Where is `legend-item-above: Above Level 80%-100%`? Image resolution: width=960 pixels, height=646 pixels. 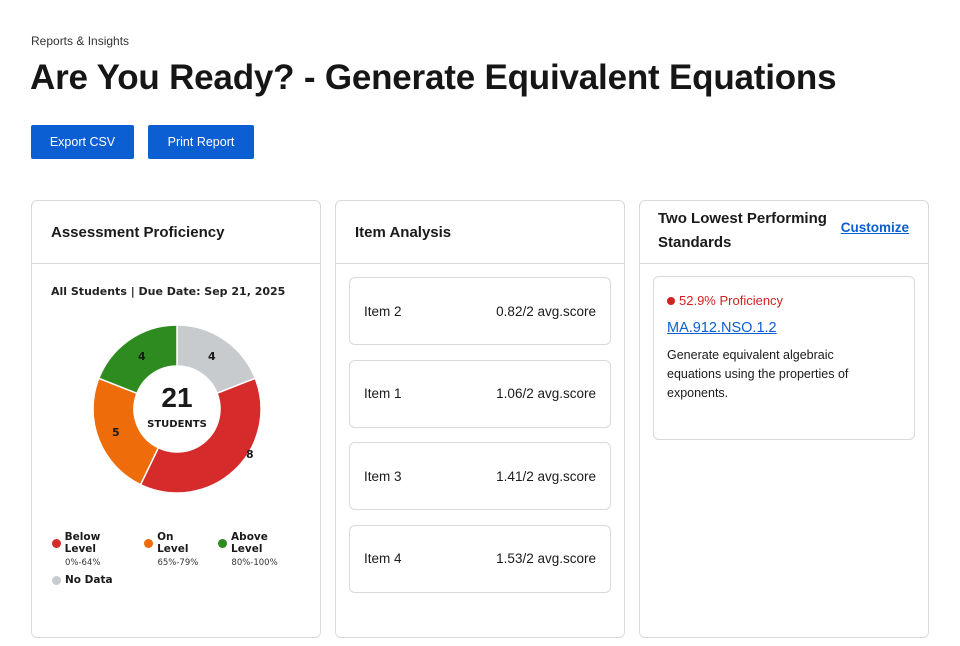
legend-item-above: Above Level 80%-100% is located at coordinates (259, 549).